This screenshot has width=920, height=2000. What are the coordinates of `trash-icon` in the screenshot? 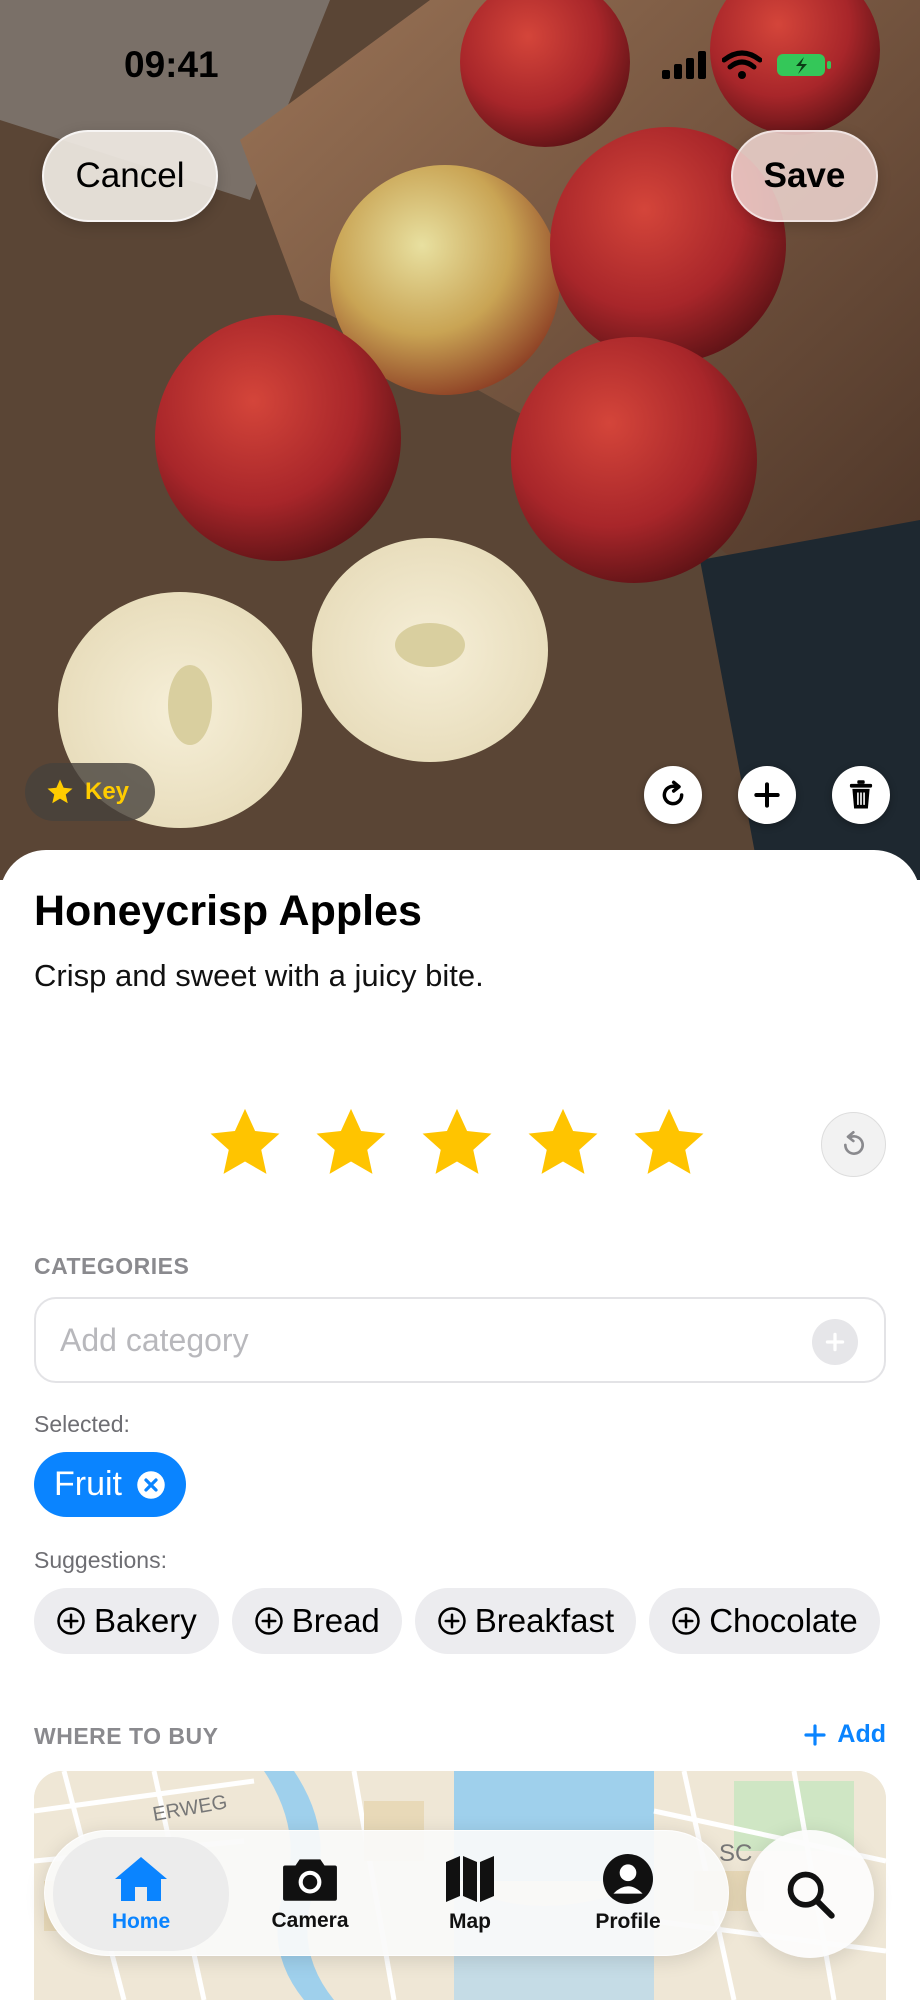 It's located at (861, 794).